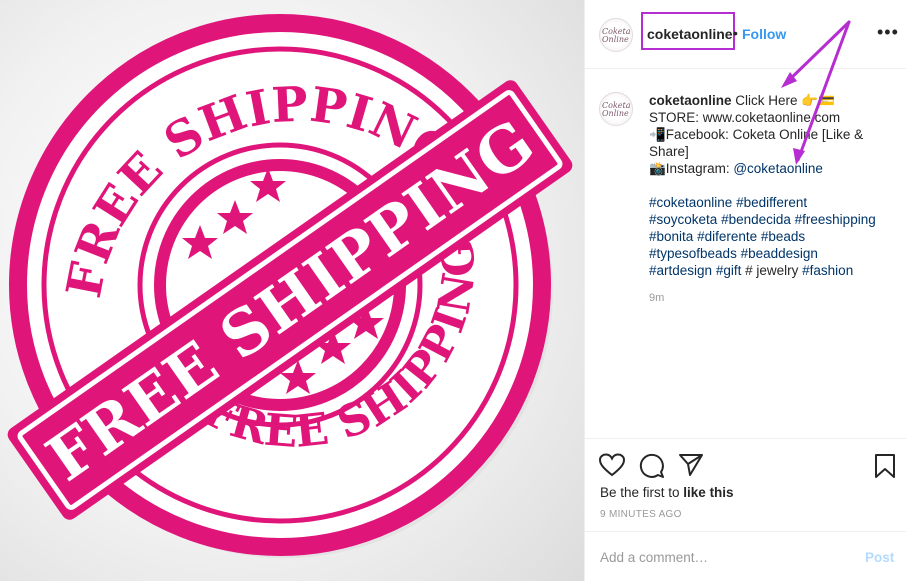  Describe the element at coordinates (612, 465) in the screenshot. I see `heart-icon` at that location.